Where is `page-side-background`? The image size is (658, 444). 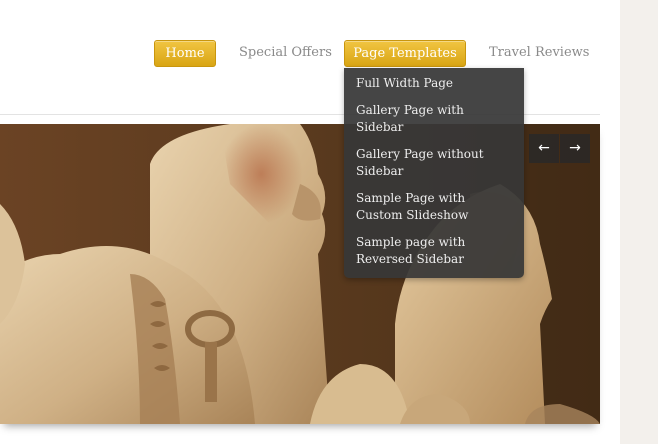 page-side-background is located at coordinates (639, 222).